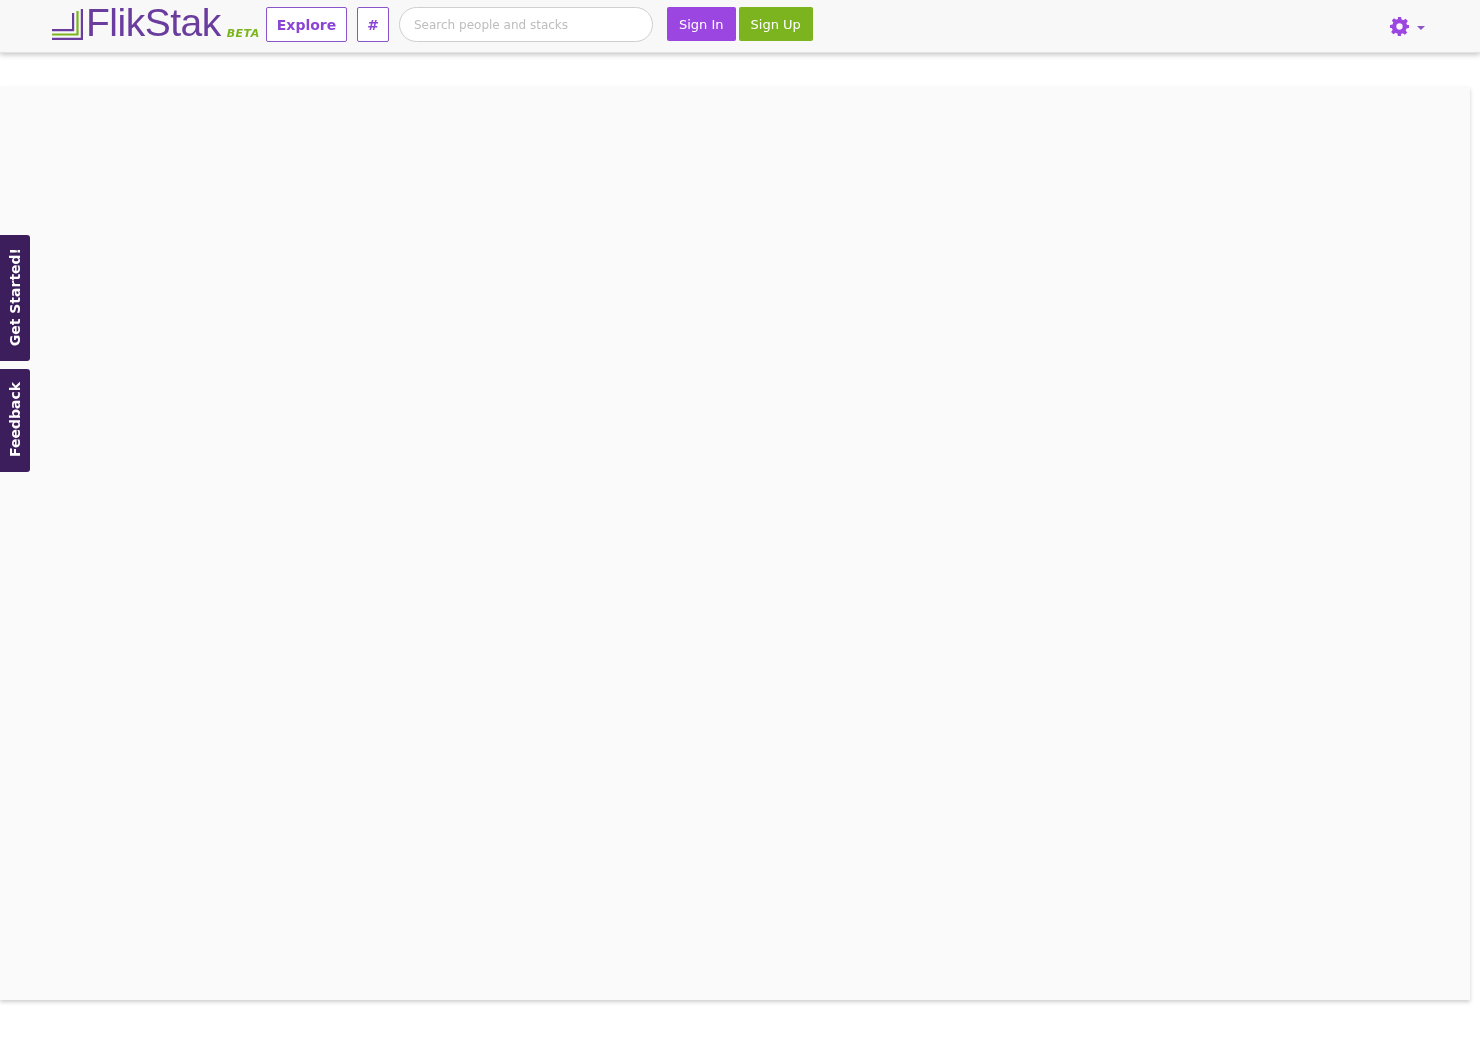 The image size is (1480, 1037). I want to click on beta-label: BETA, so click(243, 33).